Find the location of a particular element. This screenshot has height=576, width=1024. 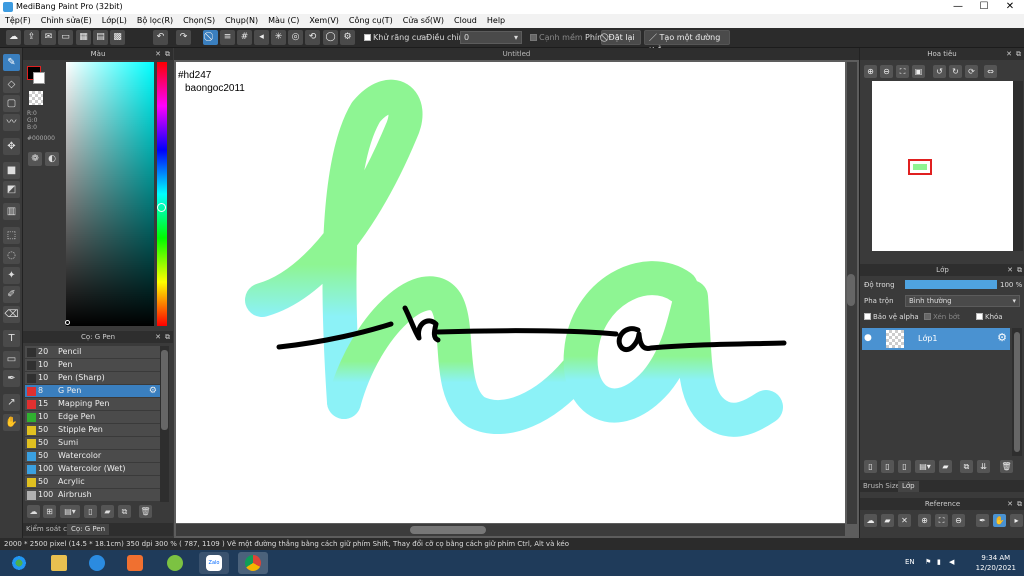

smooth-edge-checkbox is located at coordinates (533, 37).